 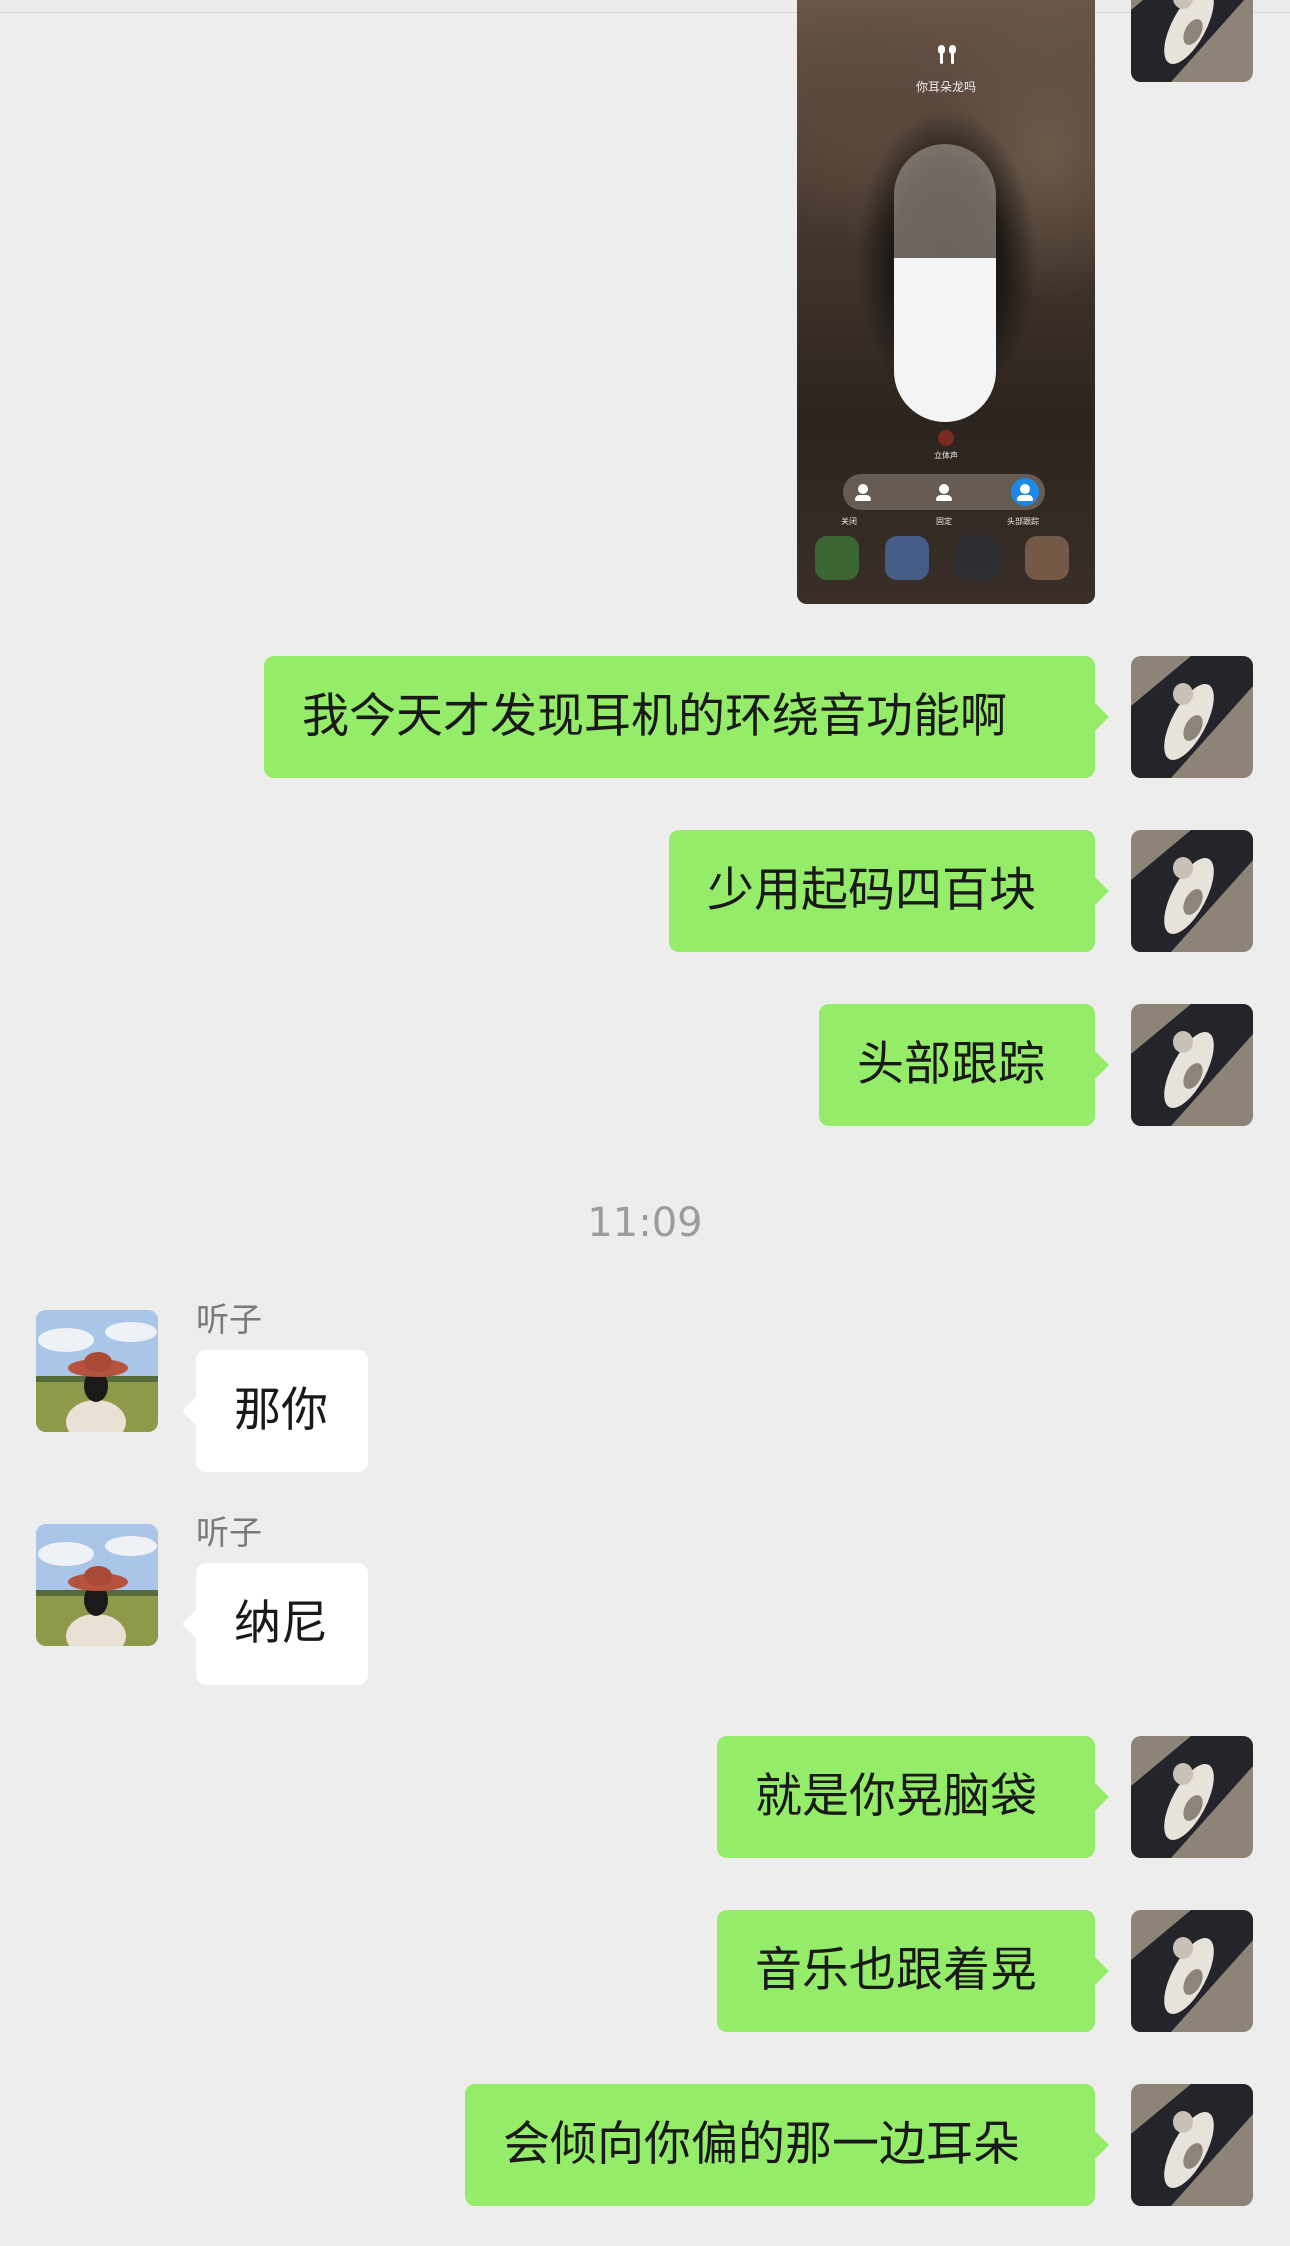 I want to click on mode-off-icon, so click(x=863, y=492).